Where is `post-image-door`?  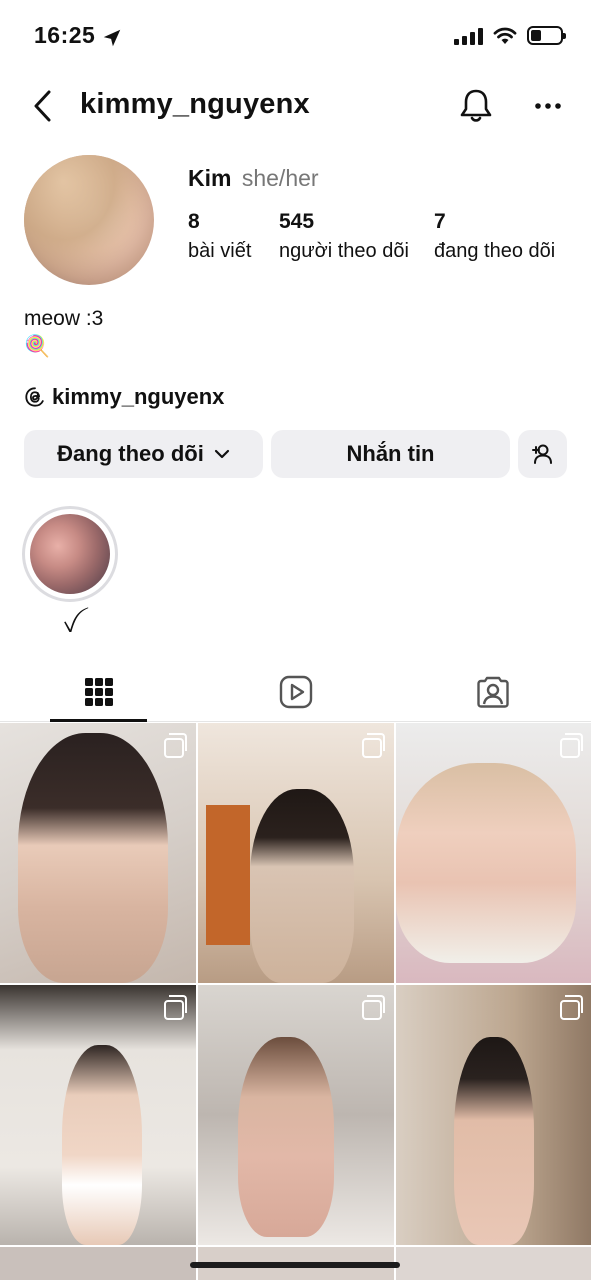
post-image-door is located at coordinates (228, 875).